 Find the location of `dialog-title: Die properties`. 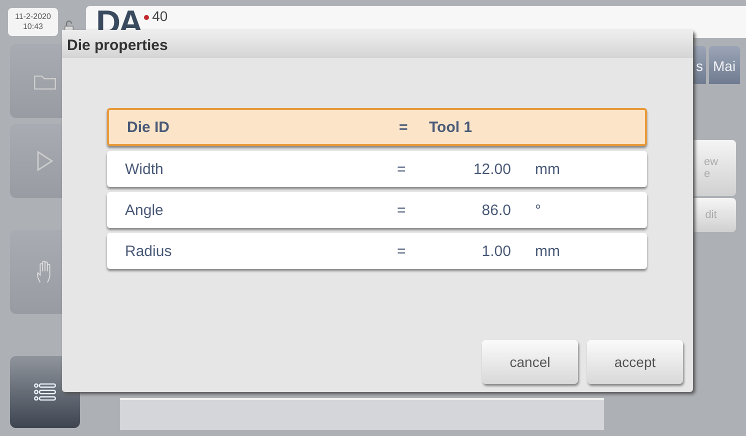

dialog-title: Die properties is located at coordinates (377, 44).